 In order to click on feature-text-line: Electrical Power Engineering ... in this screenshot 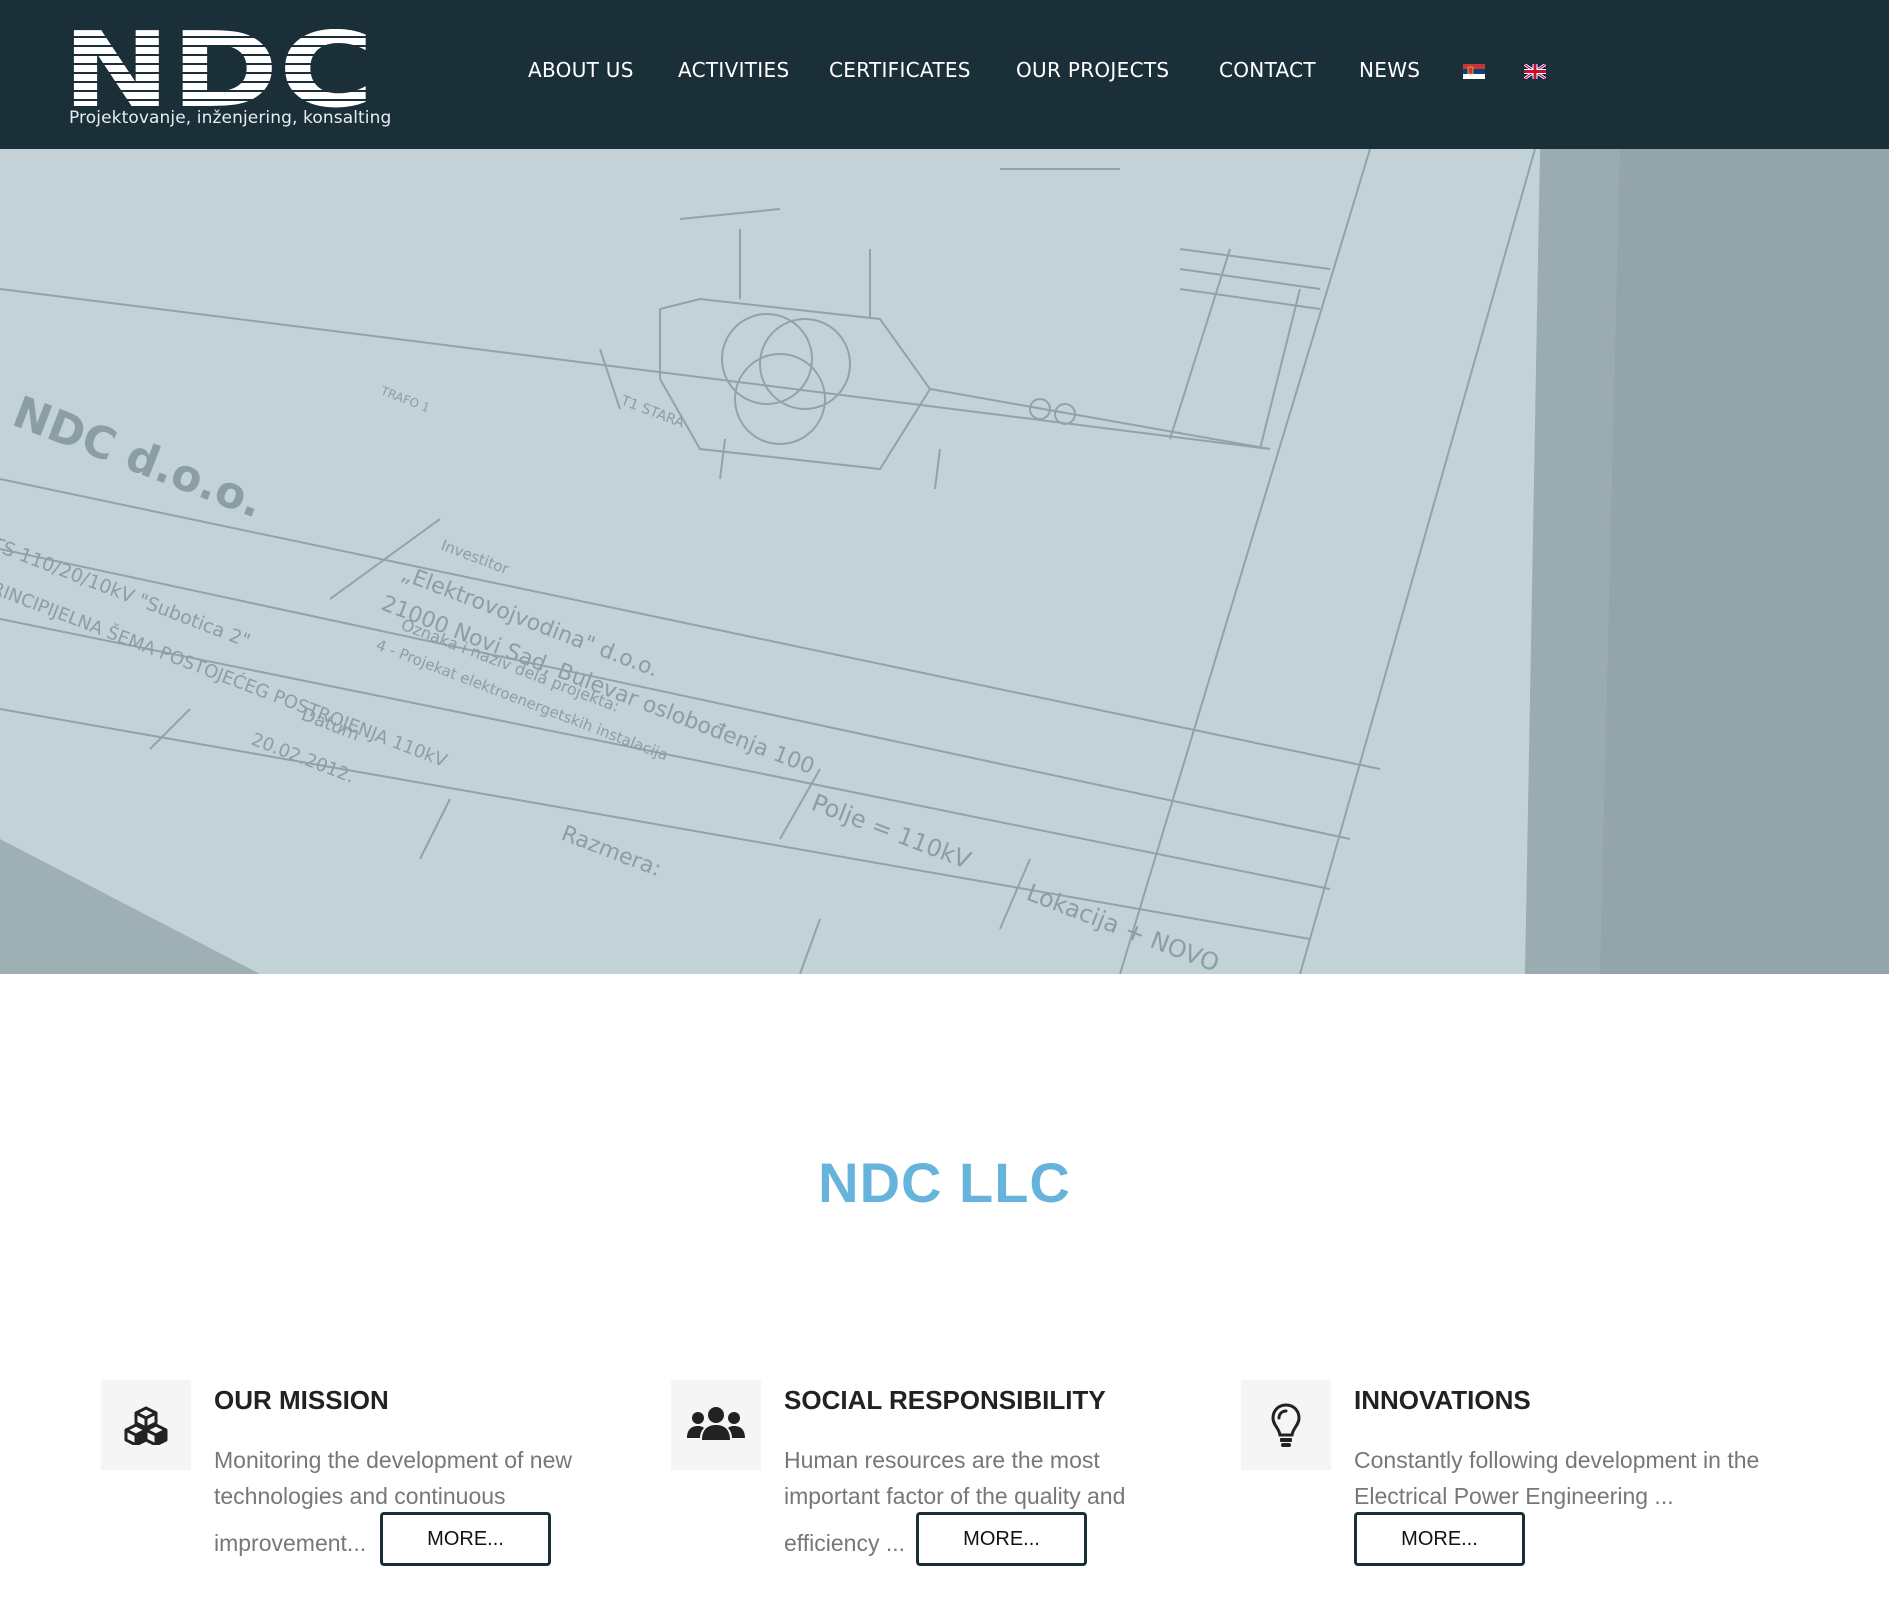, I will do `click(1514, 1496)`.